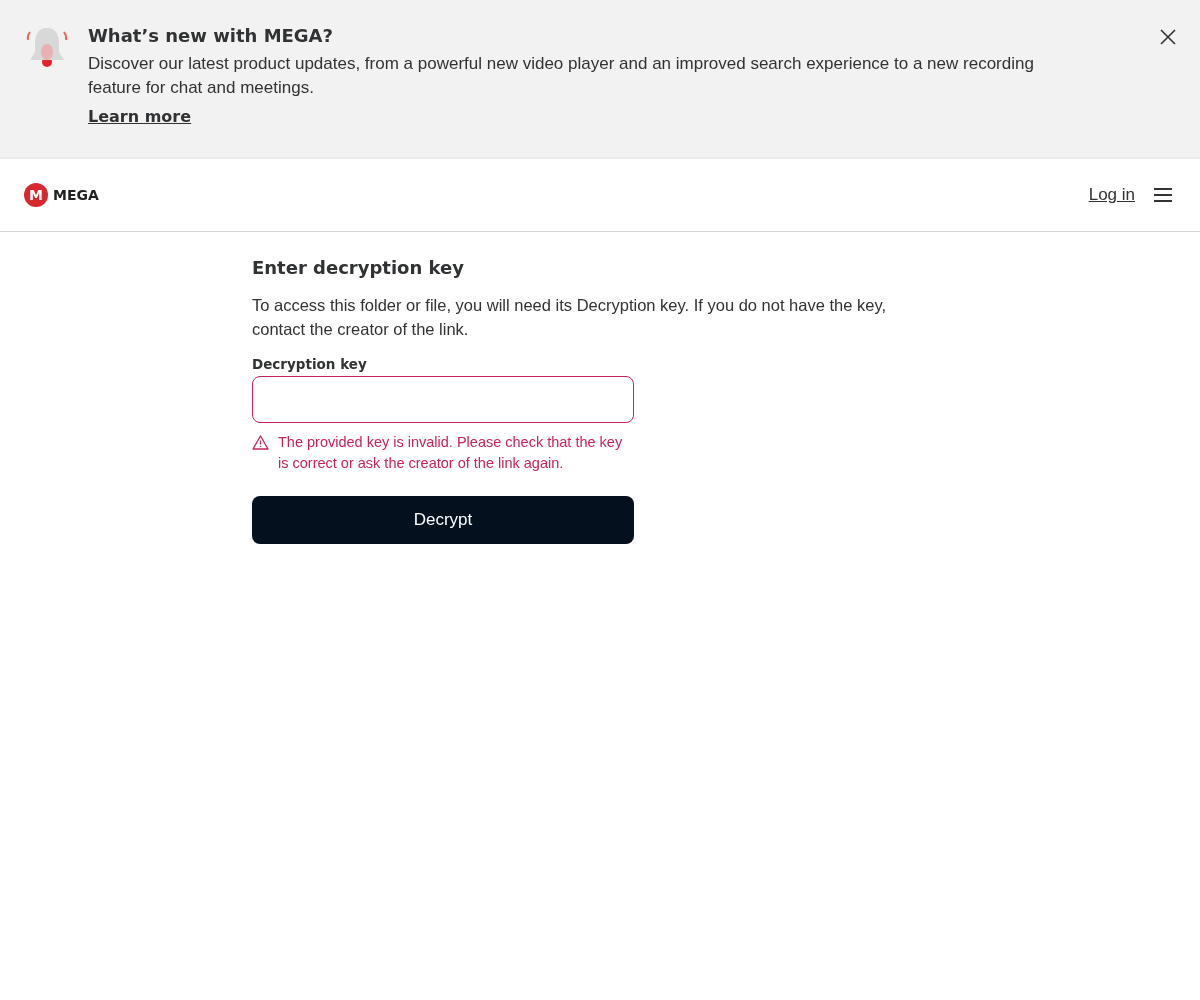  Describe the element at coordinates (76, 195) in the screenshot. I see `logo-wordmark: MEGA` at that location.